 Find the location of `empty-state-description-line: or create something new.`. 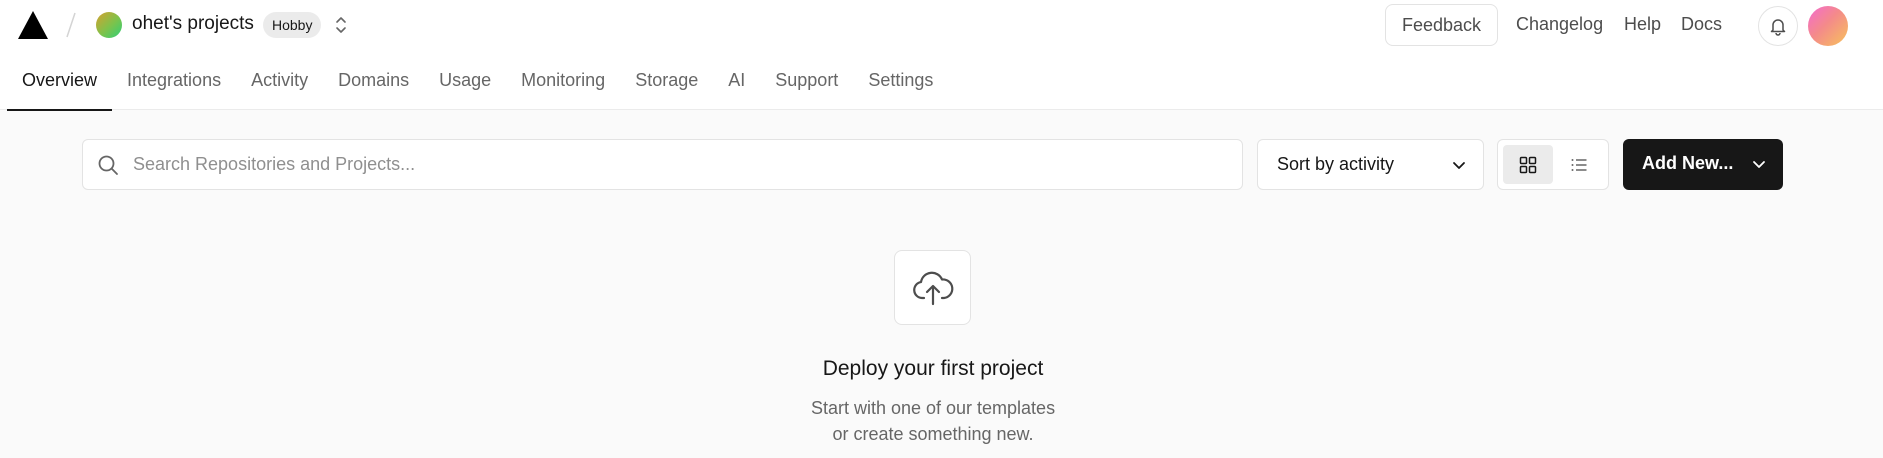

empty-state-description-line: or create something new. is located at coordinates (933, 434).